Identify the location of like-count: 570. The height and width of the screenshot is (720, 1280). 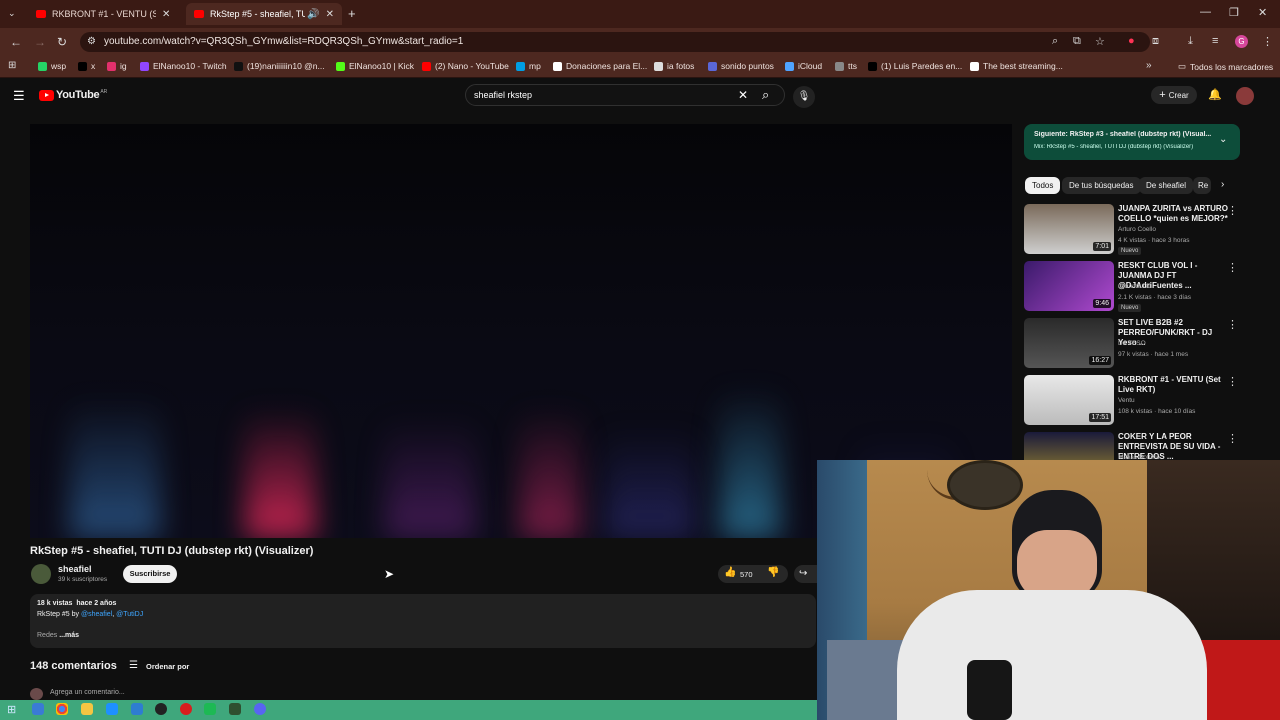
(746, 574).